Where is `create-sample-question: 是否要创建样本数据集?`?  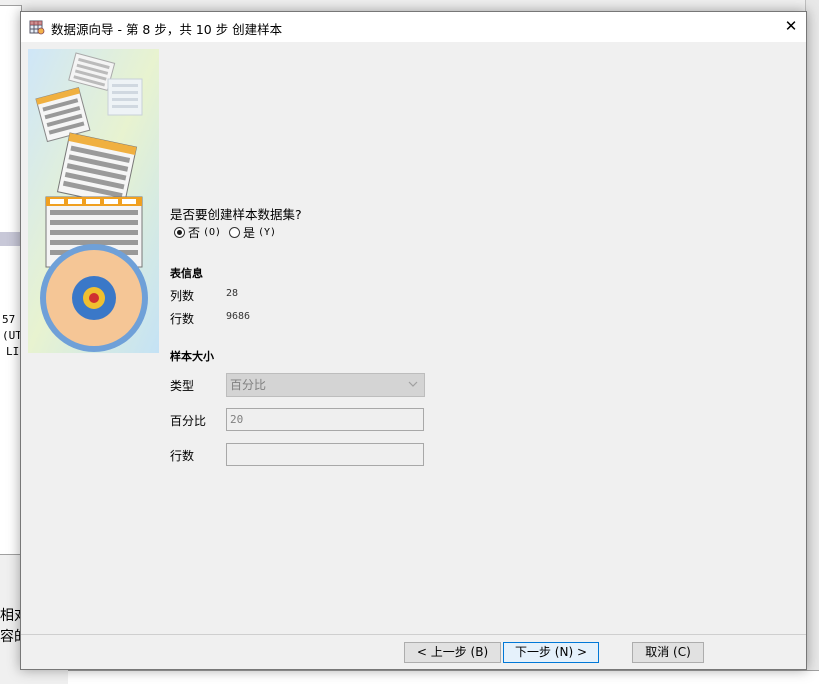 create-sample-question: 是否要创建样本数据集? is located at coordinates (236, 214).